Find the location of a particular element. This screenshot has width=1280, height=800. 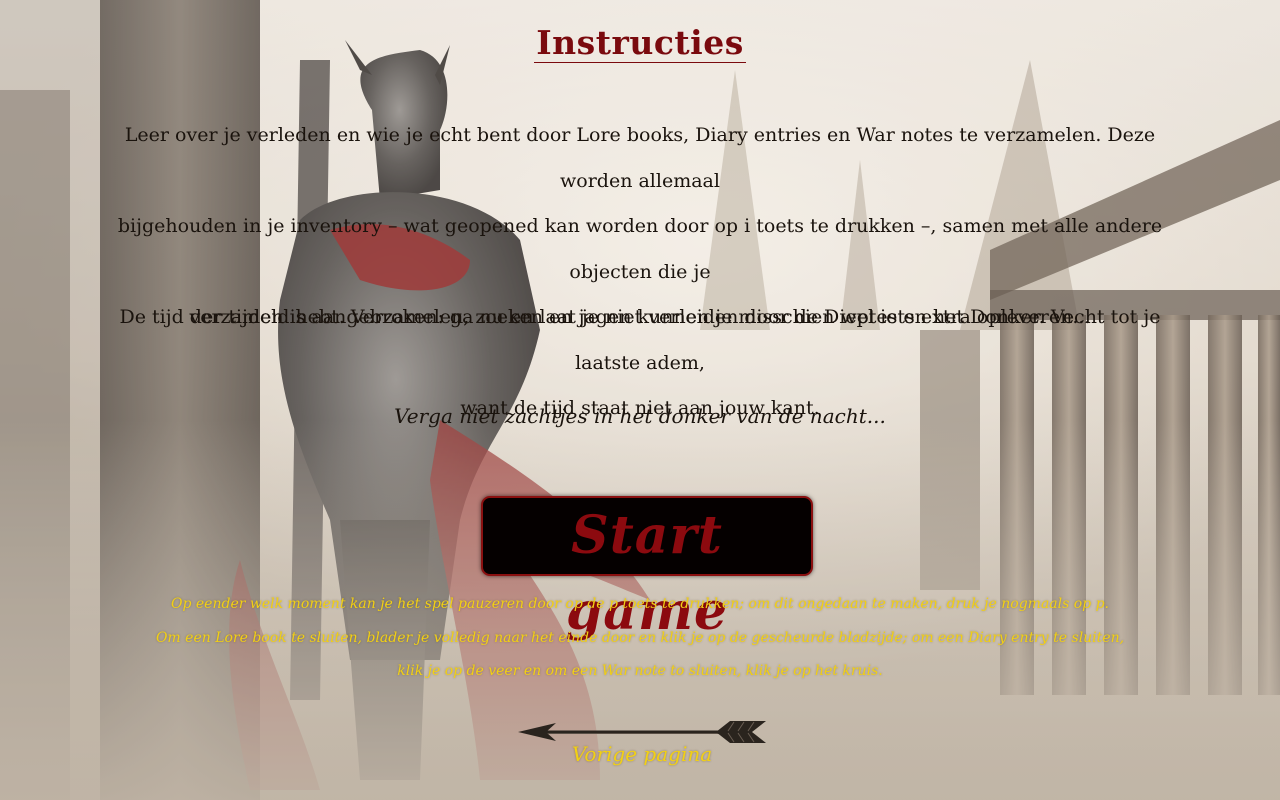

previous-page-link: Vorige pagina is located at coordinates (642, 750).